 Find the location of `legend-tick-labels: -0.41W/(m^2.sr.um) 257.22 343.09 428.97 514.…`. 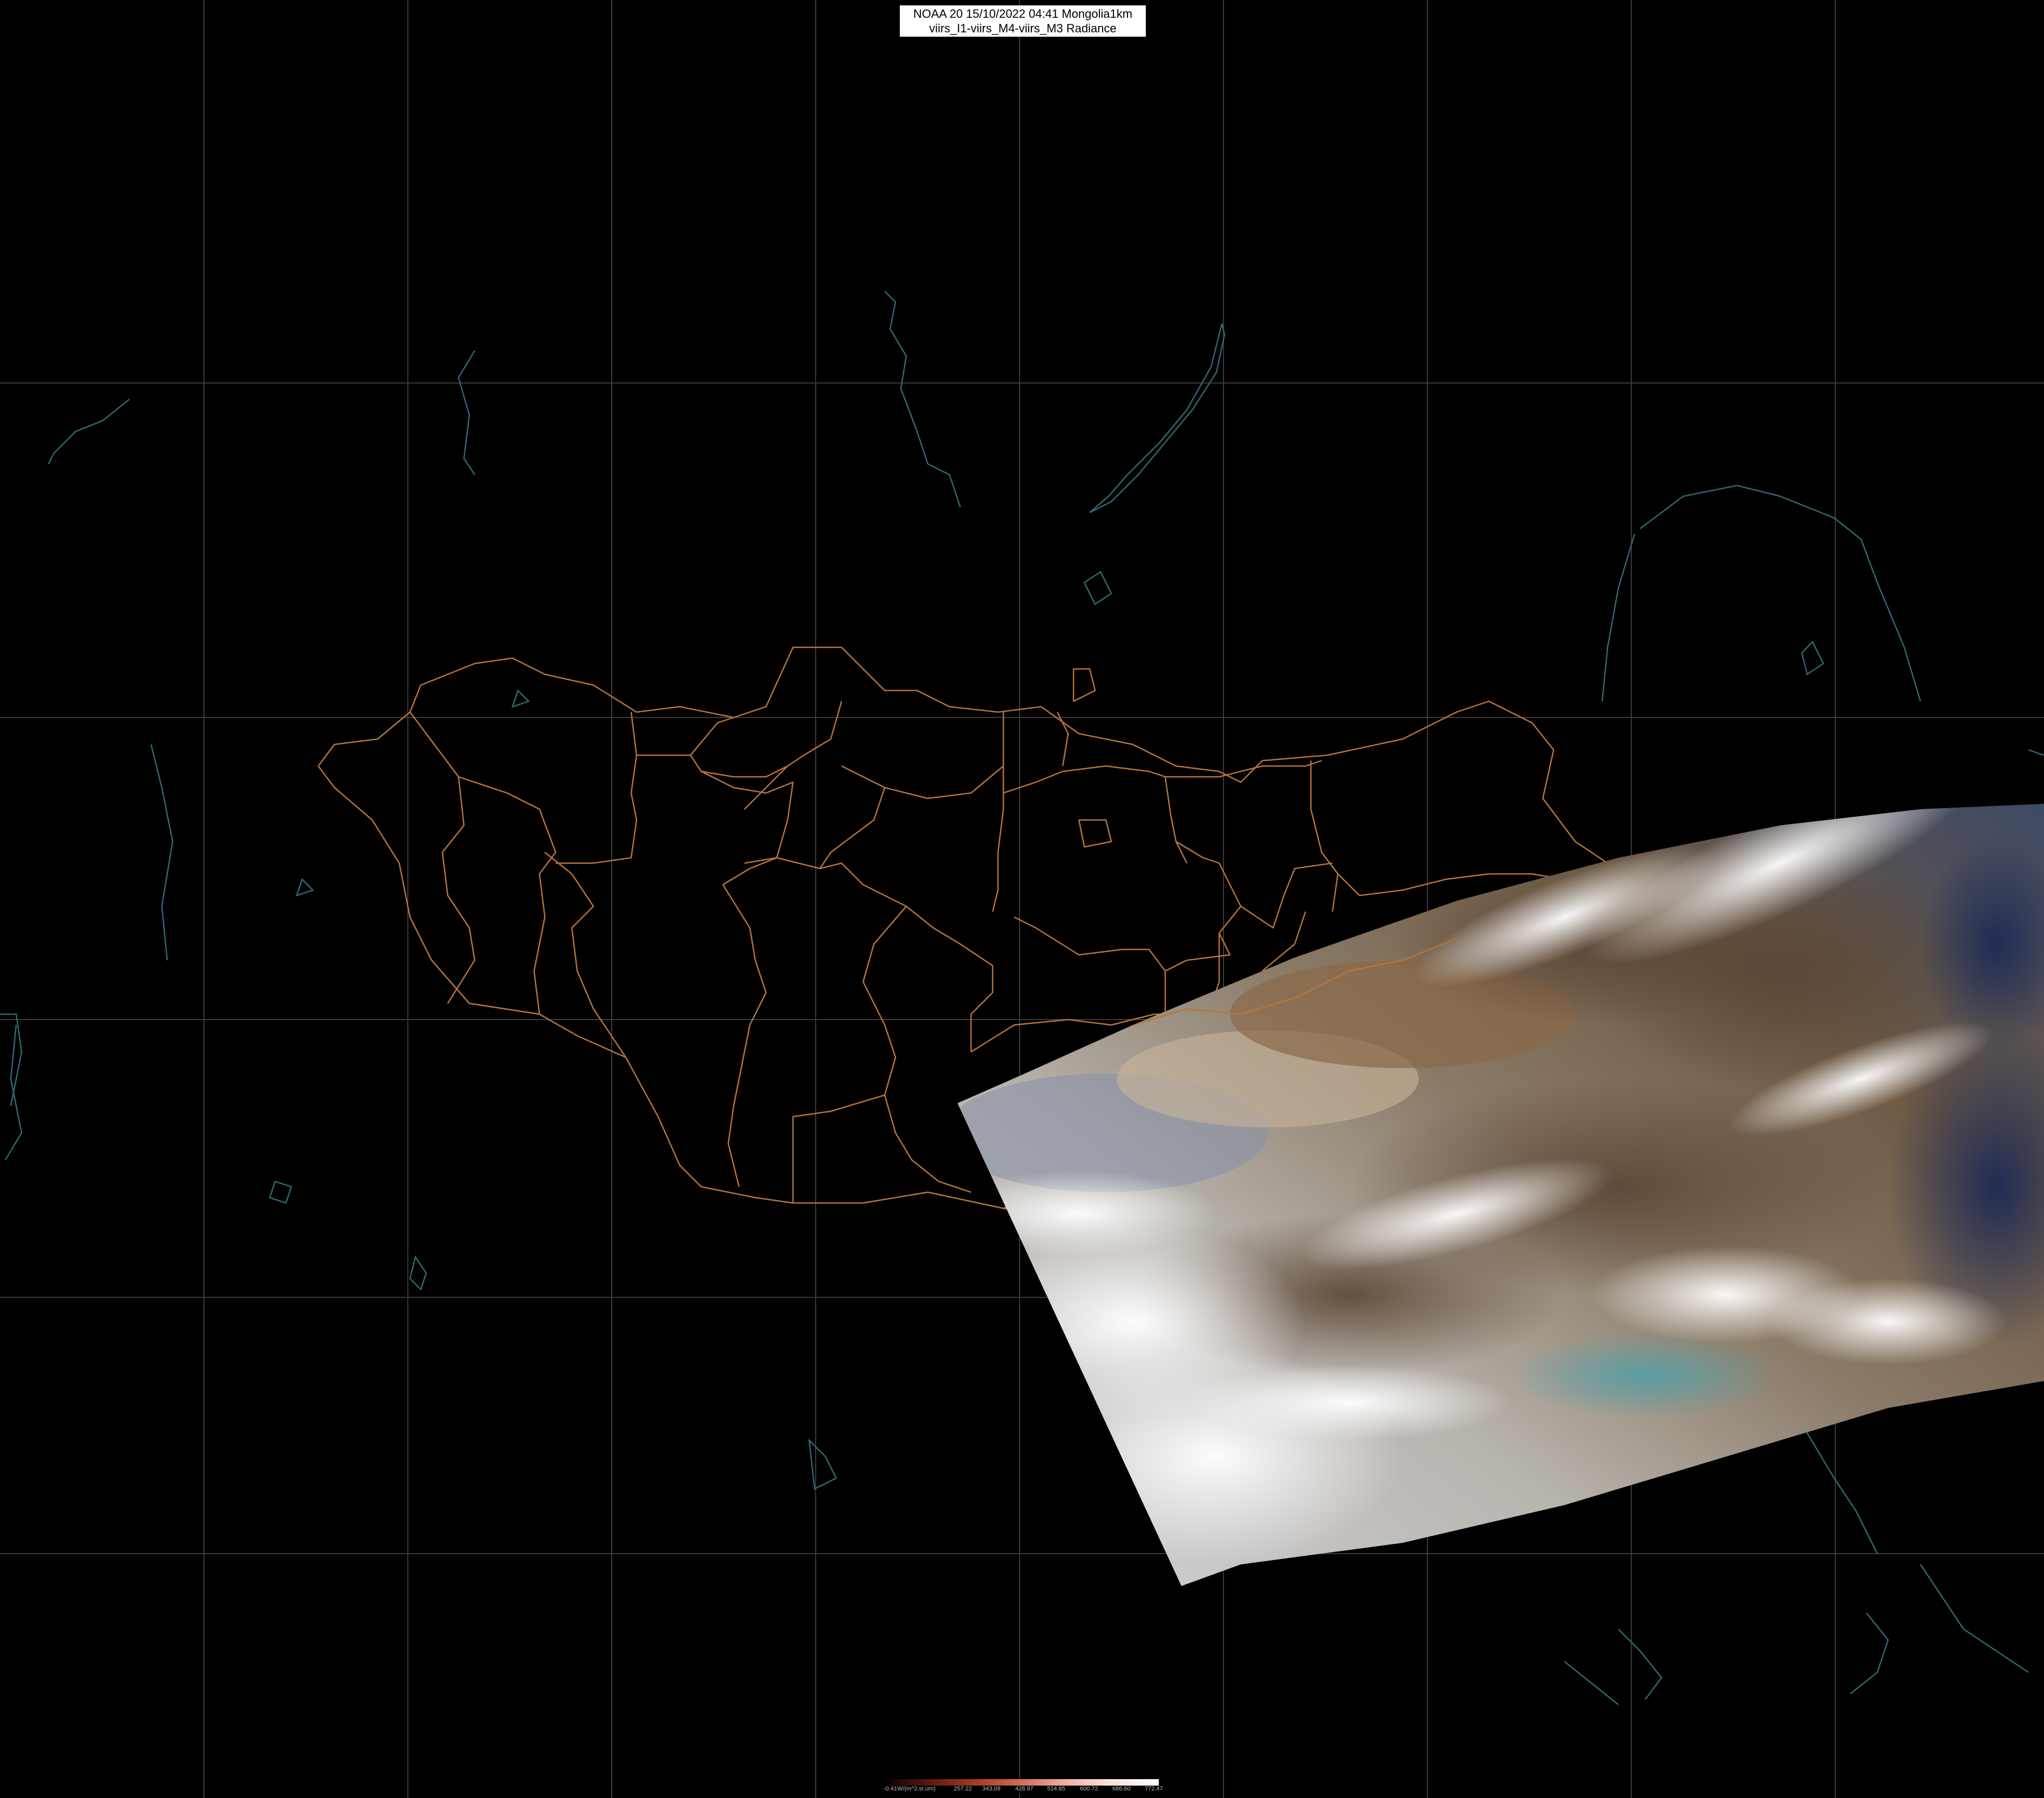

legend-tick-labels: -0.41W/(m^2.sr.um) 257.22 343.09 428.97 514.… is located at coordinates (1023, 1790).